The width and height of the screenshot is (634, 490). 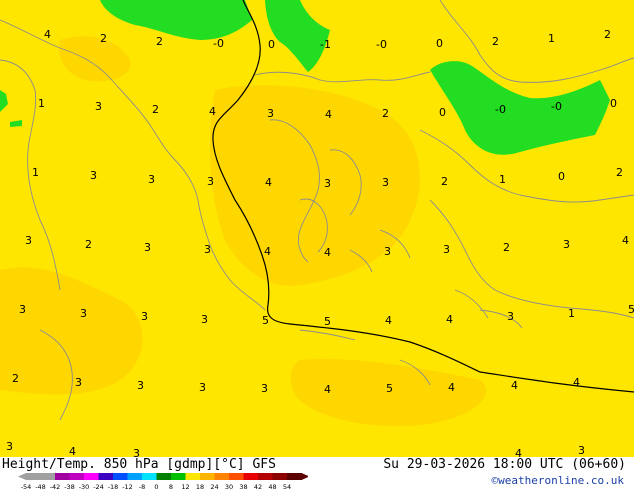 I want to click on scale-tick-label: 0, so click(x=156, y=486).